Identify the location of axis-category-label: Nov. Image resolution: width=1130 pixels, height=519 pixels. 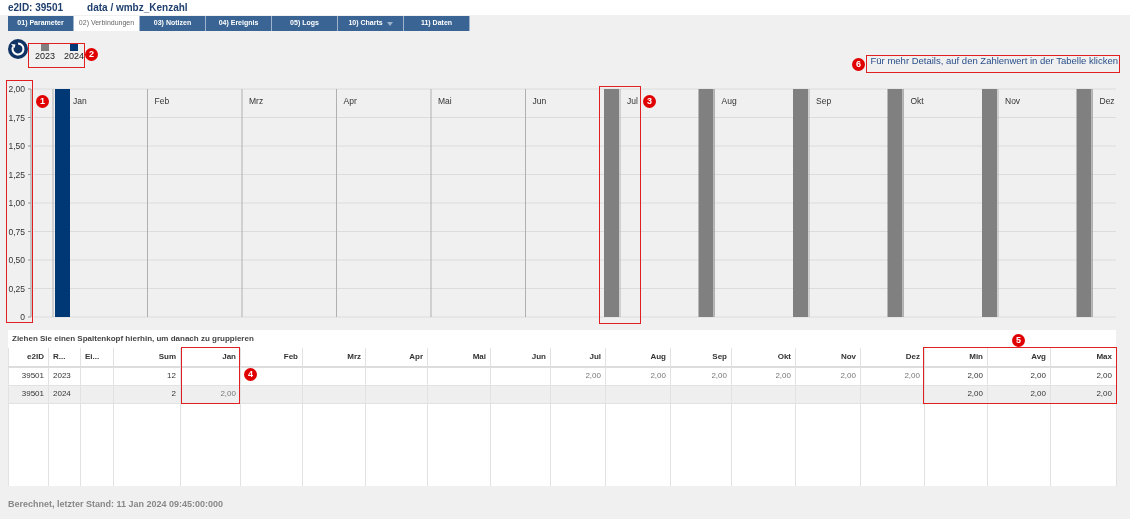
(1013, 101).